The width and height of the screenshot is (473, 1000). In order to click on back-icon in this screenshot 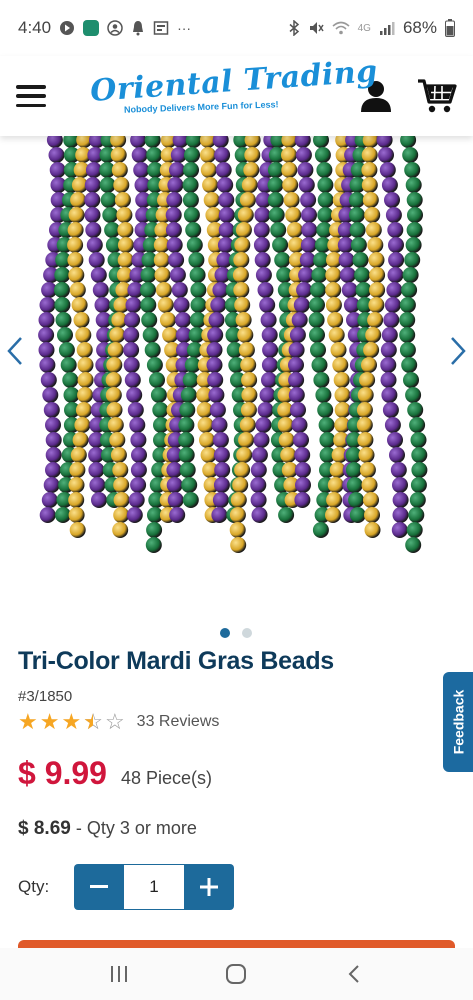, I will do `click(354, 974)`.